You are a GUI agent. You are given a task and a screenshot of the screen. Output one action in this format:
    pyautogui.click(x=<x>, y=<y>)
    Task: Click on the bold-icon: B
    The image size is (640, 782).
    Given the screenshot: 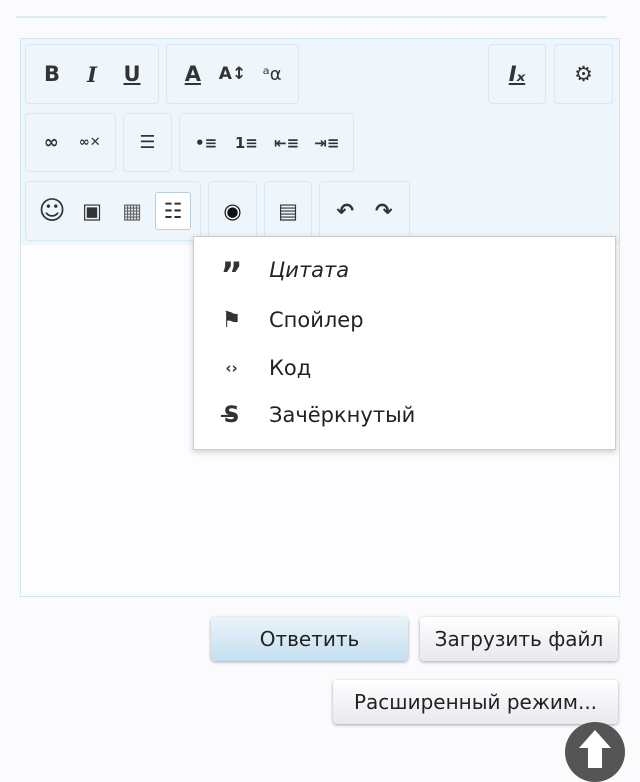 What is the action you would take?
    pyautogui.click(x=51, y=74)
    